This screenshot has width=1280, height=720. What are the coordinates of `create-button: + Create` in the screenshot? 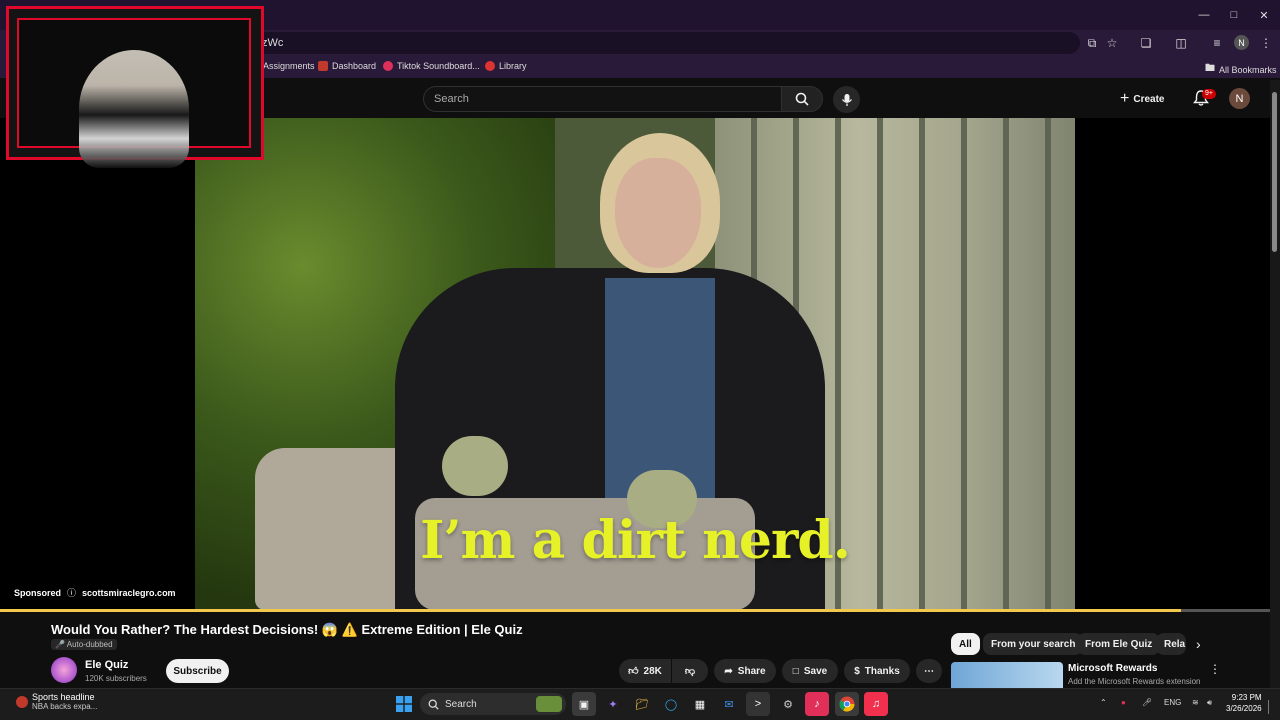 It's located at (1148, 99).